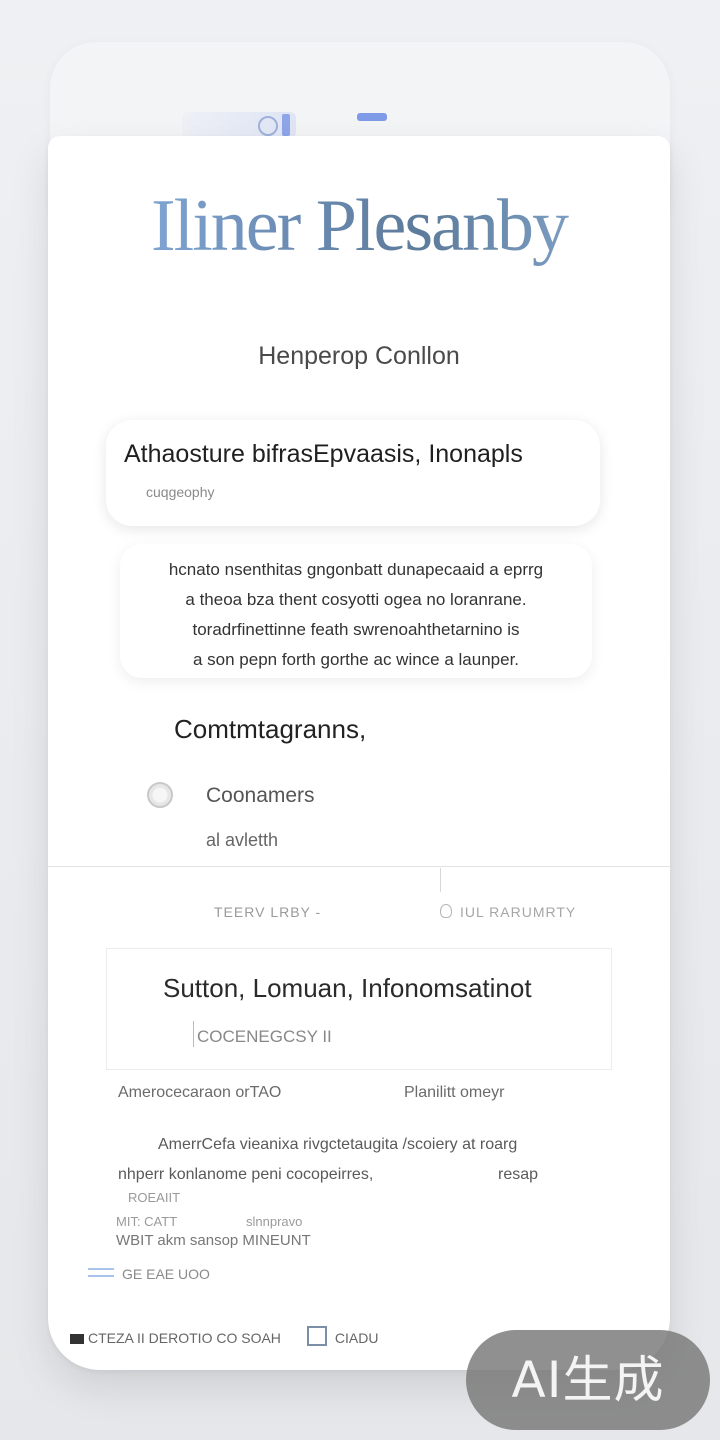  Describe the element at coordinates (166, 1274) in the screenshot. I see `badge-label: GE EAE UOO` at that location.